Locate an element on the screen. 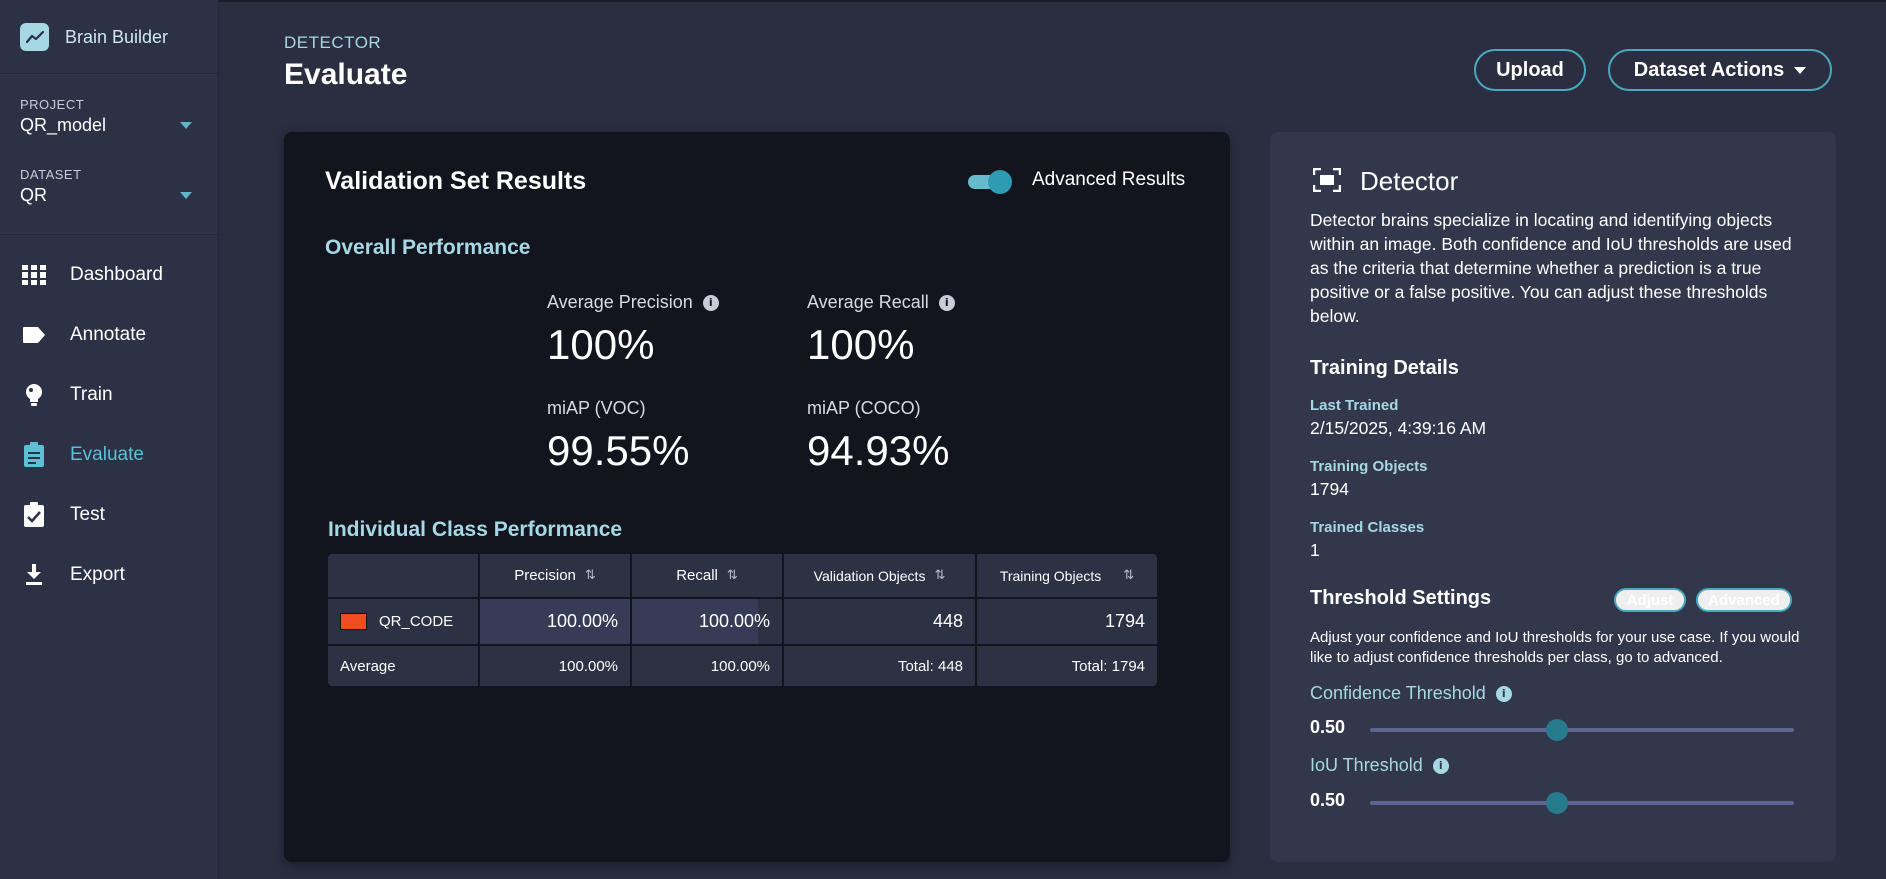 This screenshot has height=879, width=1886. page-title: Evaluate is located at coordinates (346, 74).